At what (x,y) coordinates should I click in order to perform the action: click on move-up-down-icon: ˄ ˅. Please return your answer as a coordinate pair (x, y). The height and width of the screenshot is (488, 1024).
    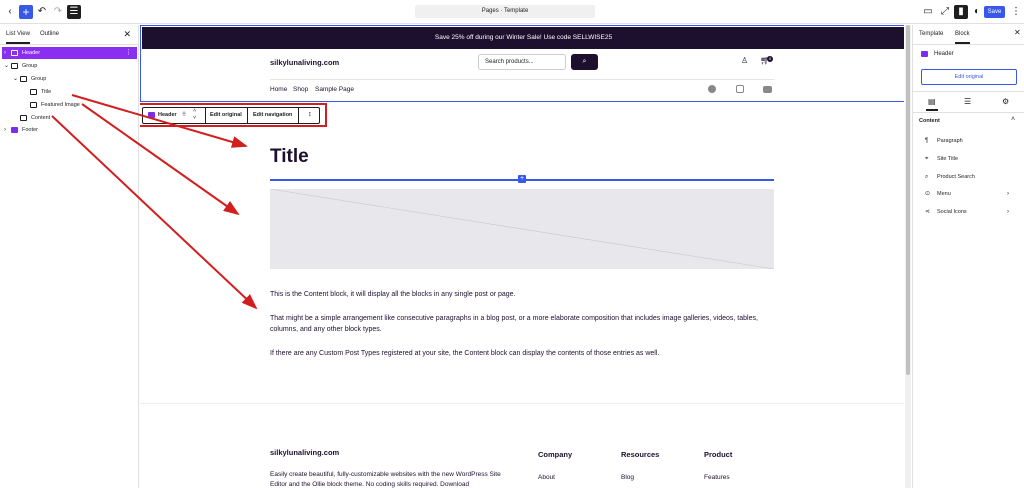
    Looking at the image, I should click on (194, 115).